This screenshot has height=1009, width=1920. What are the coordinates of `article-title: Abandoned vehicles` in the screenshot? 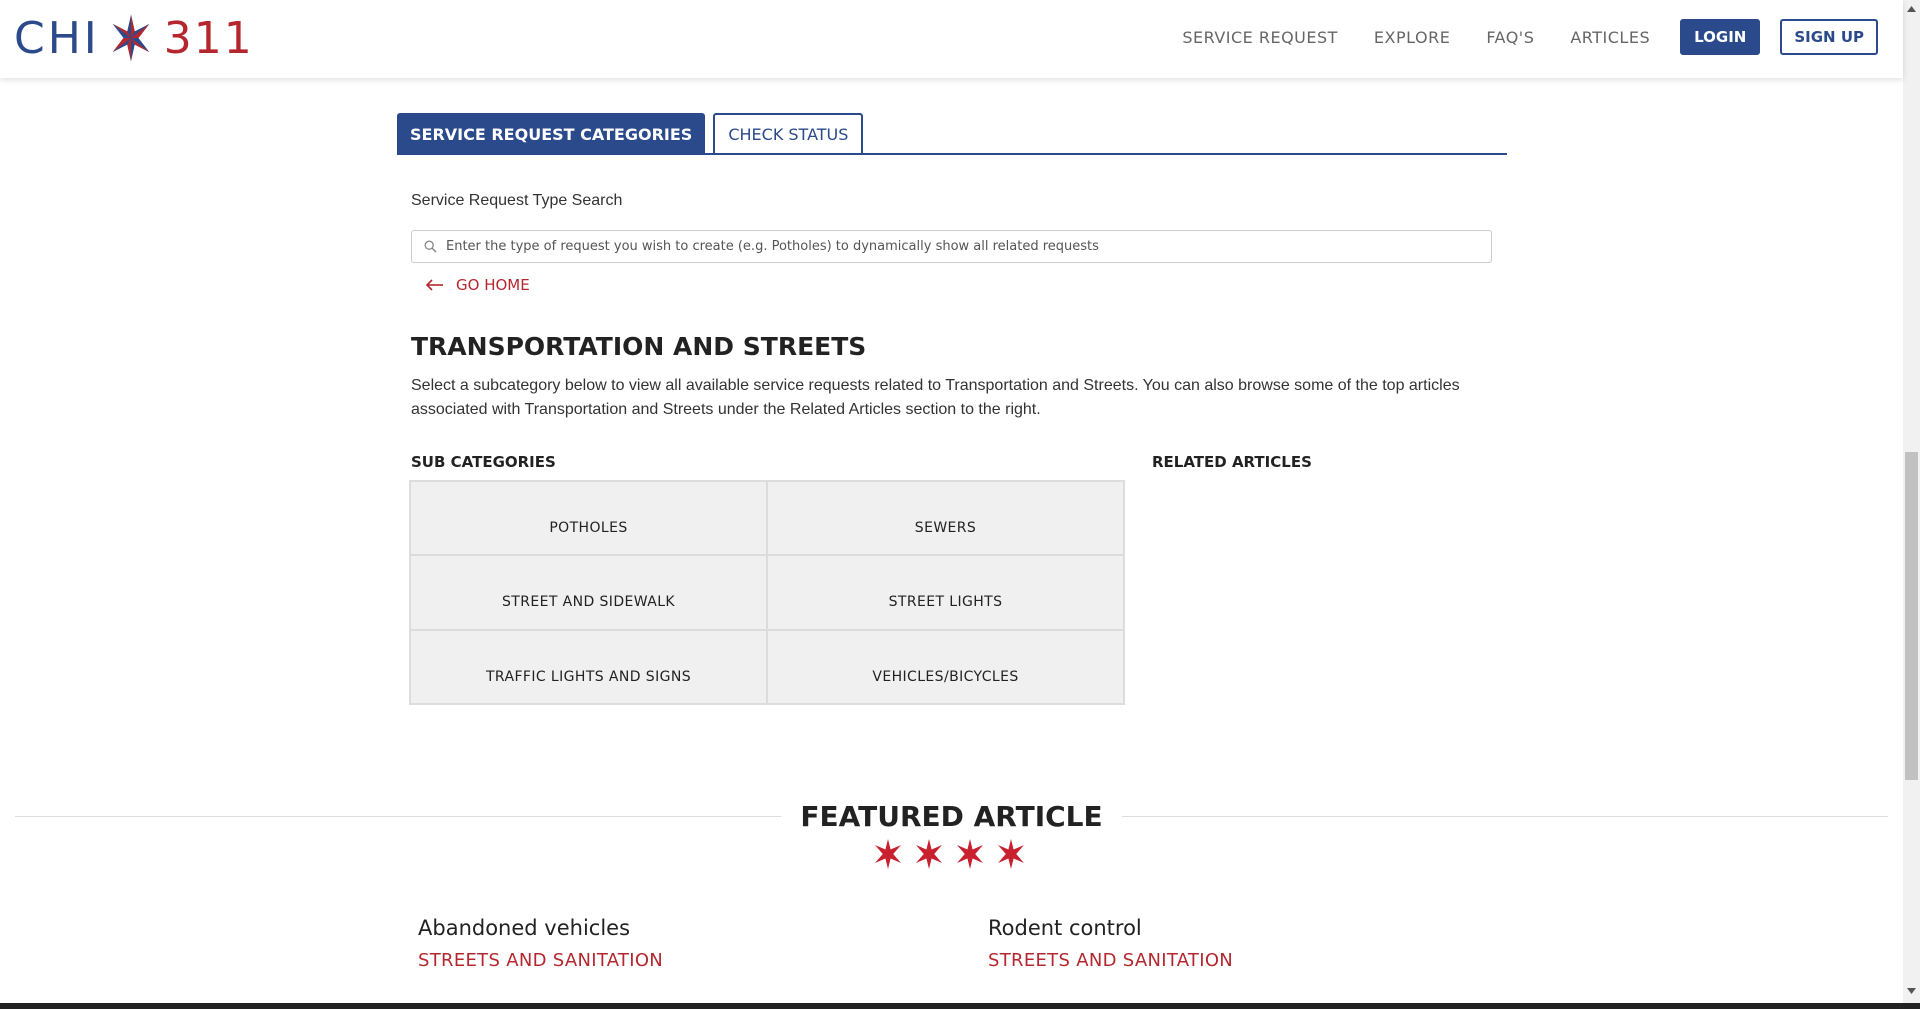 It's located at (540, 928).